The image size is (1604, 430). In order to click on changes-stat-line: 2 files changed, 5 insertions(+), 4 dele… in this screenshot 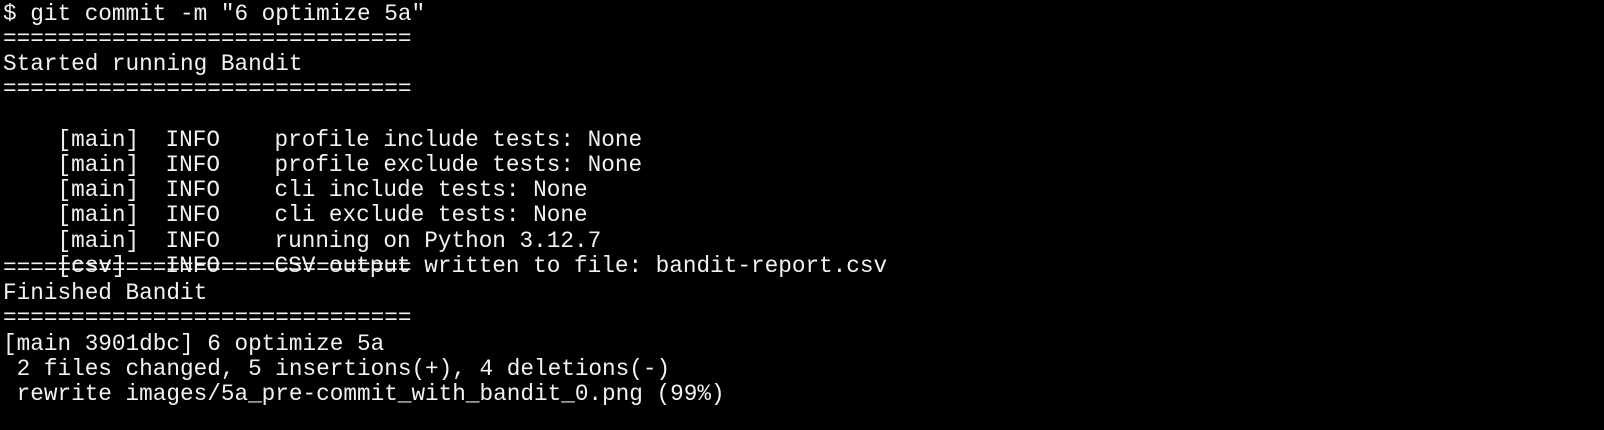, I will do `click(337, 369)`.